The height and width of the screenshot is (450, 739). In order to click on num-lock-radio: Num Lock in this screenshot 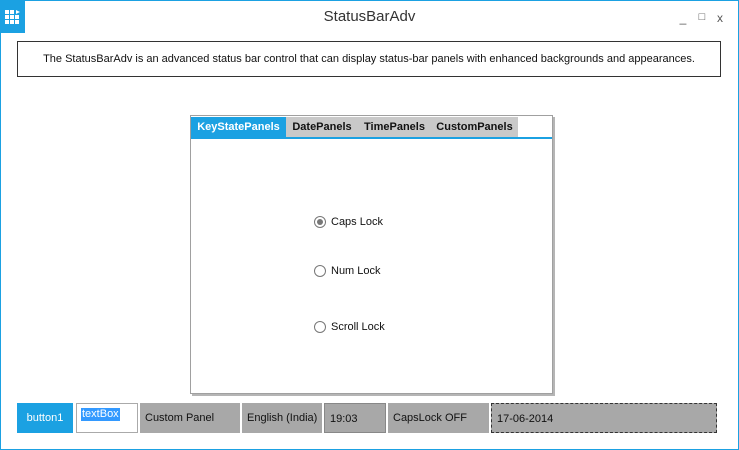, I will do `click(347, 271)`.